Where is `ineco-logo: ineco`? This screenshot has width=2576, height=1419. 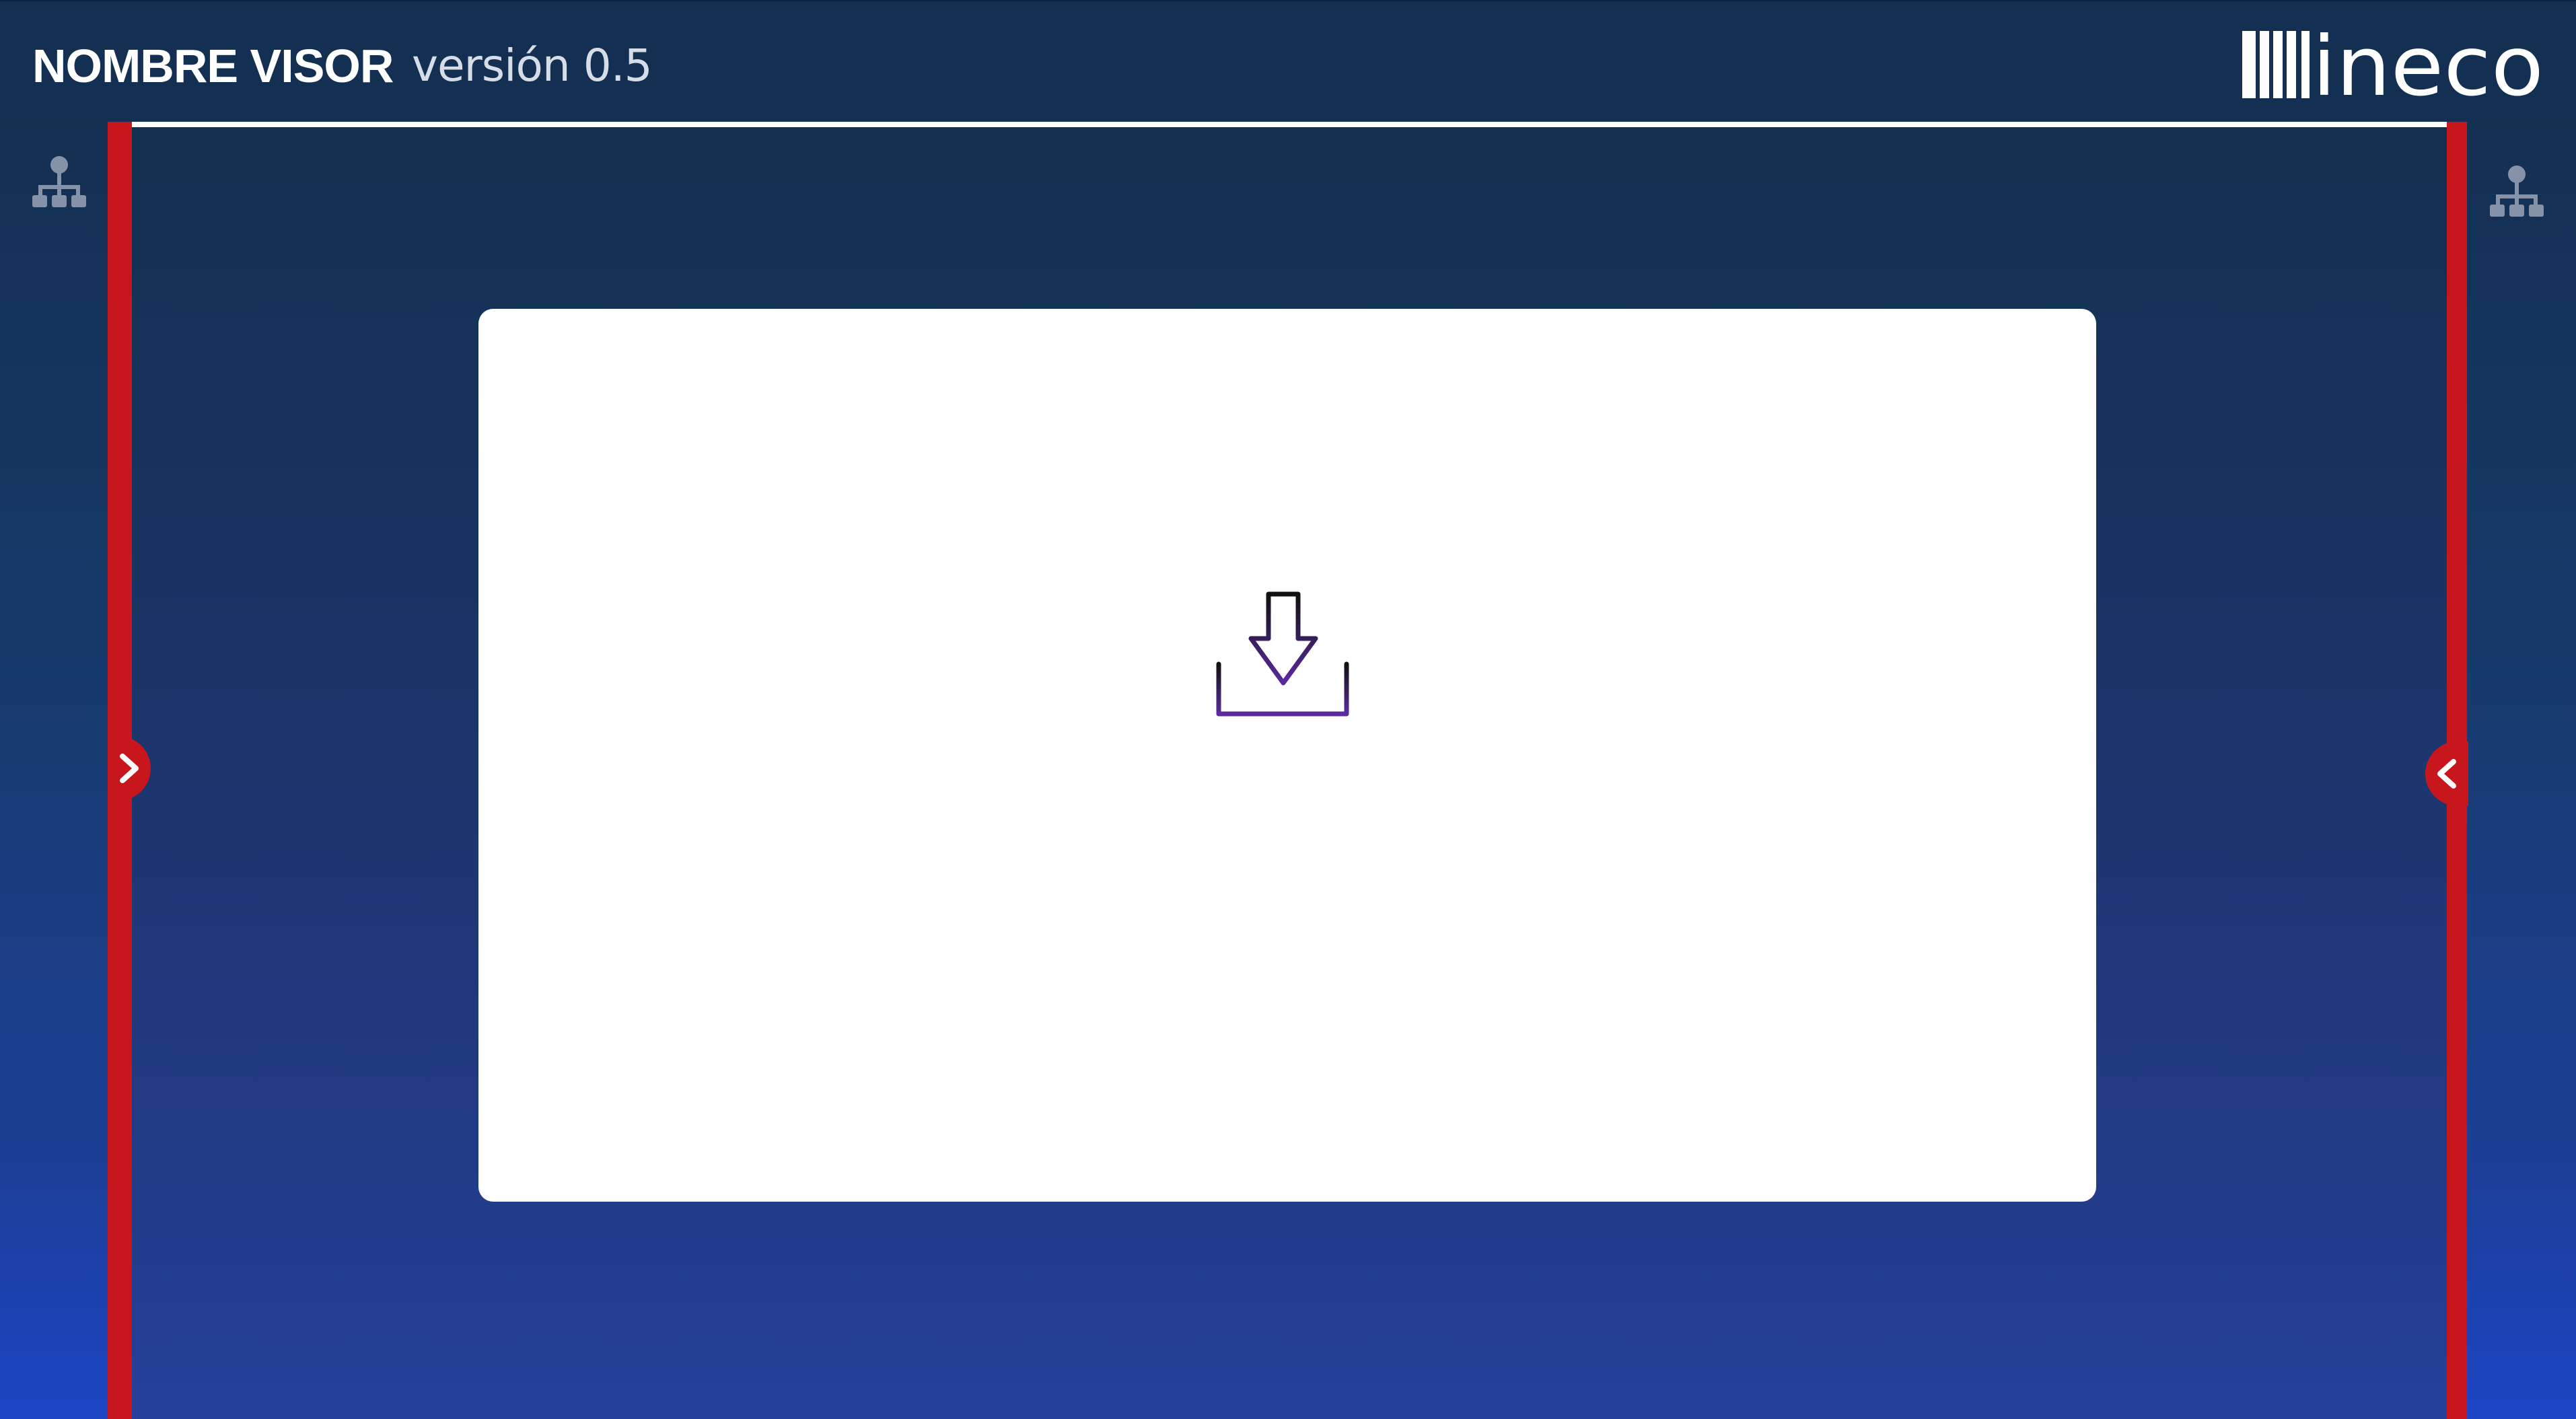
ineco-logo: ineco is located at coordinates (2393, 63).